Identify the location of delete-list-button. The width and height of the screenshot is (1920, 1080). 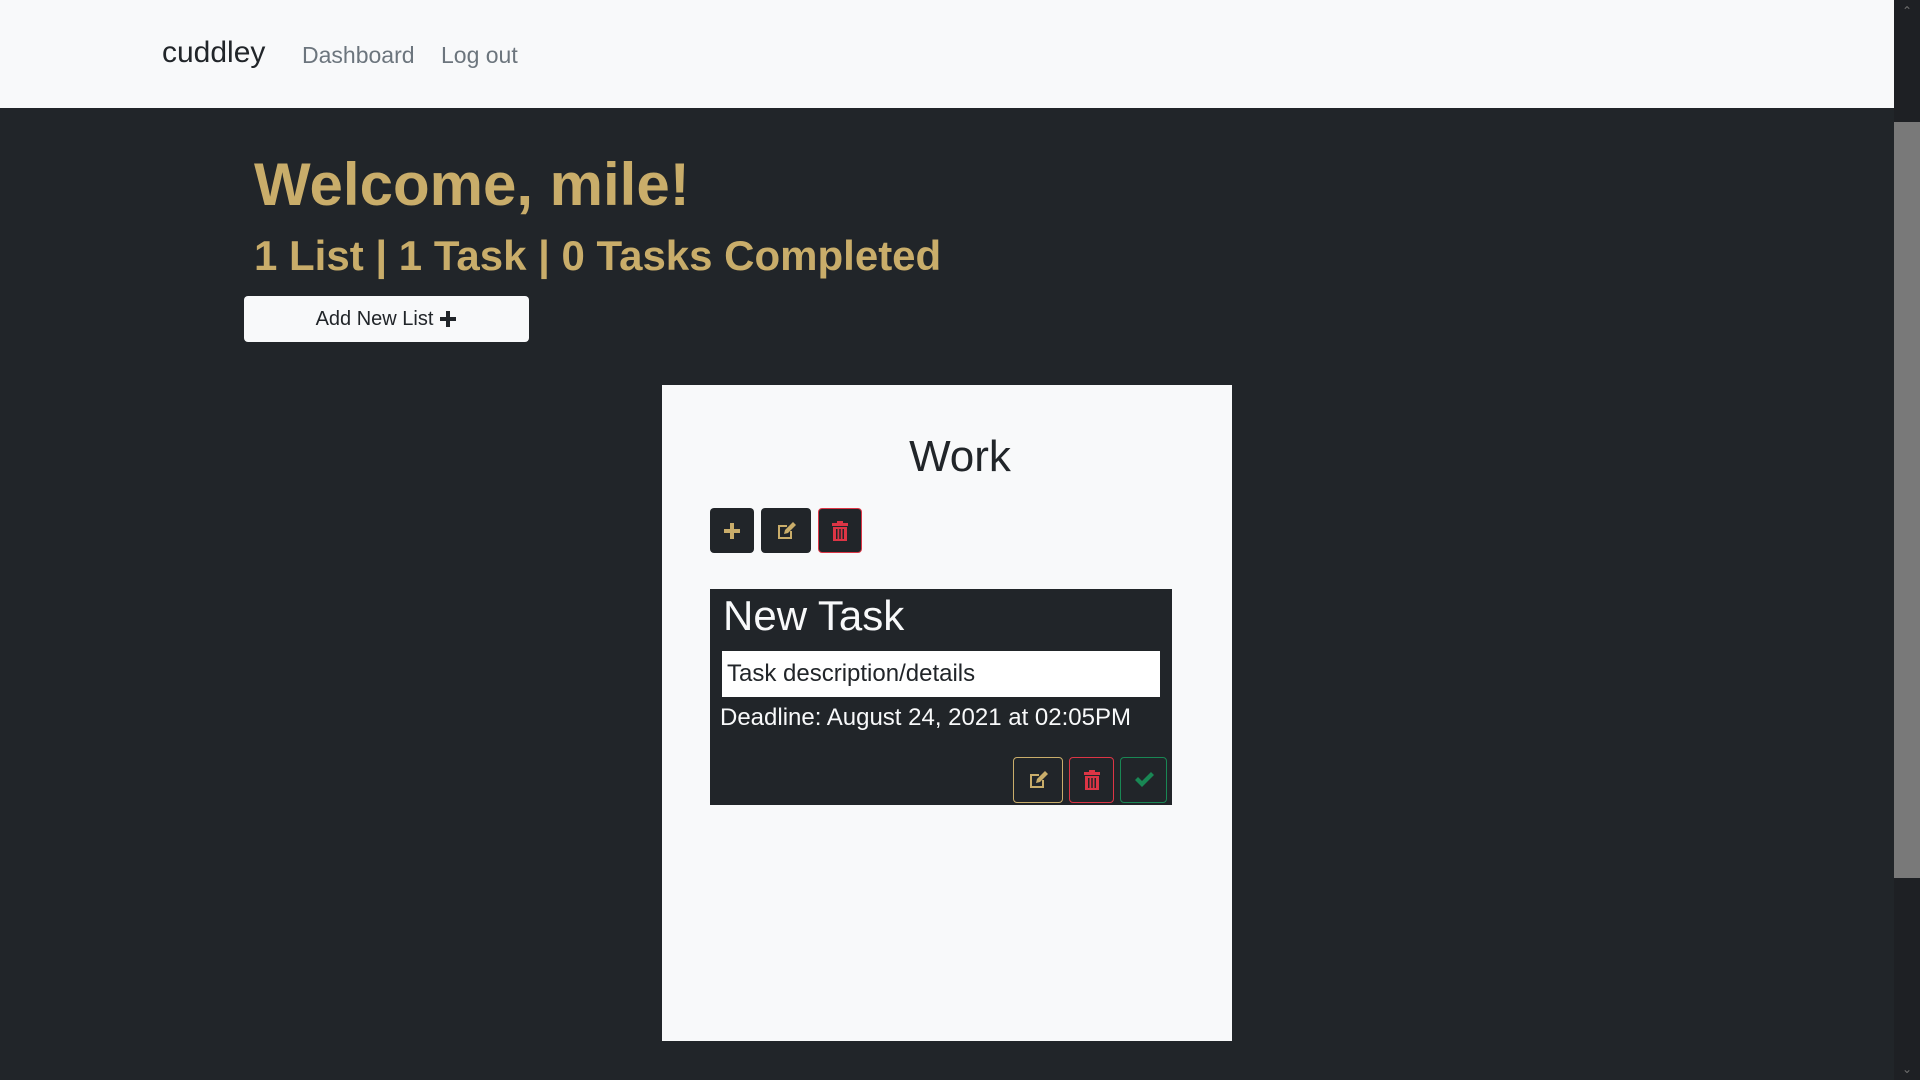
(840, 530).